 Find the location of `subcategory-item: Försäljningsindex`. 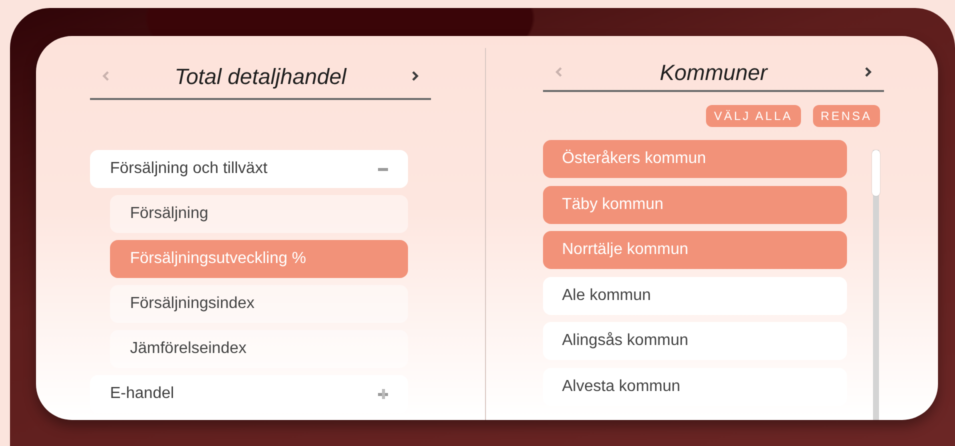

subcategory-item: Försäljningsindex is located at coordinates (259, 304).